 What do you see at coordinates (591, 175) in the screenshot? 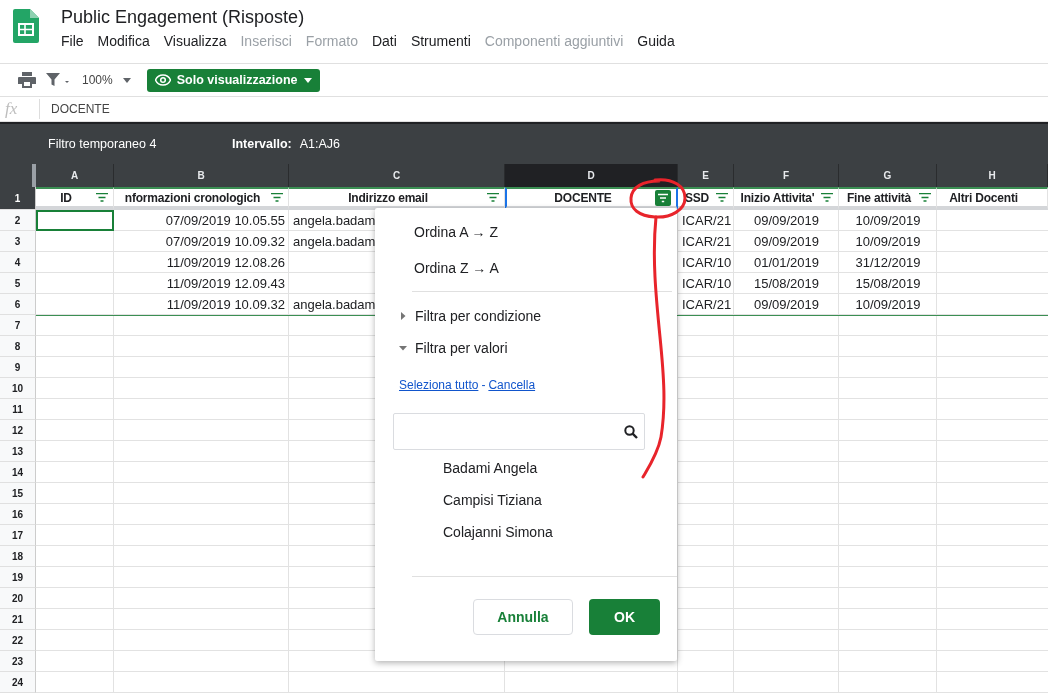
I see `column-header: D` at bounding box center [591, 175].